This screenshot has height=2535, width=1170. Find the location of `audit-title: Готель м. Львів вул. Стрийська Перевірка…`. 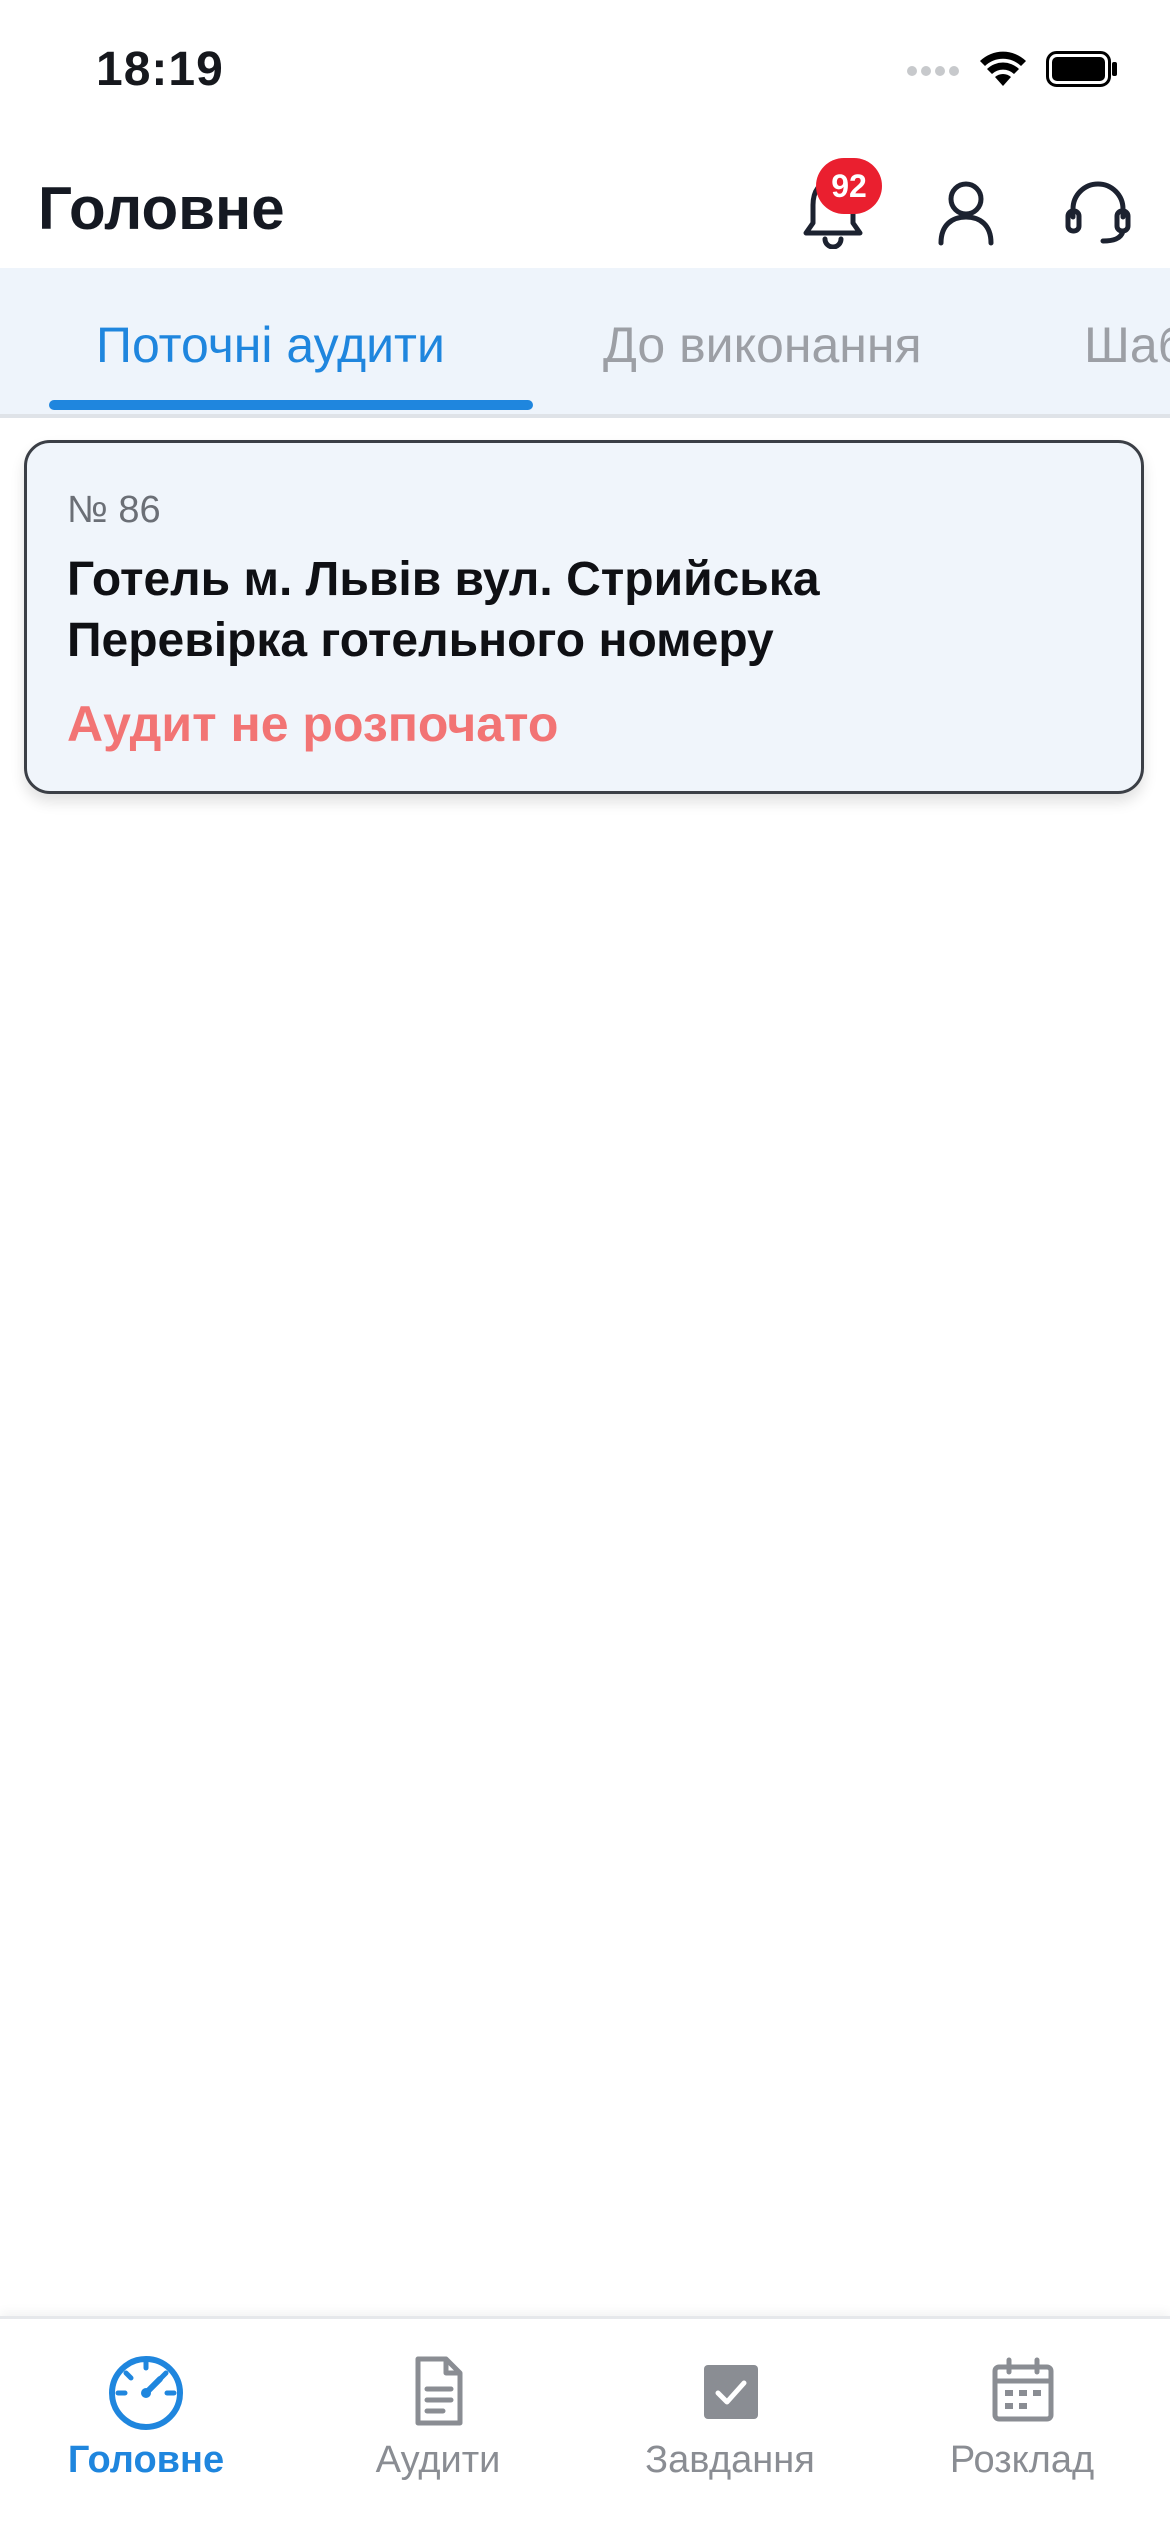

audit-title: Готель м. Львів вул. Стрийська Перевірка… is located at coordinates (587, 610).